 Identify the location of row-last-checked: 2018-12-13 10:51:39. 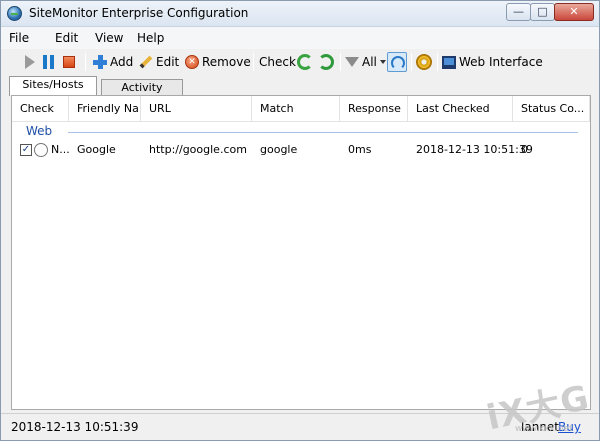
(474, 149).